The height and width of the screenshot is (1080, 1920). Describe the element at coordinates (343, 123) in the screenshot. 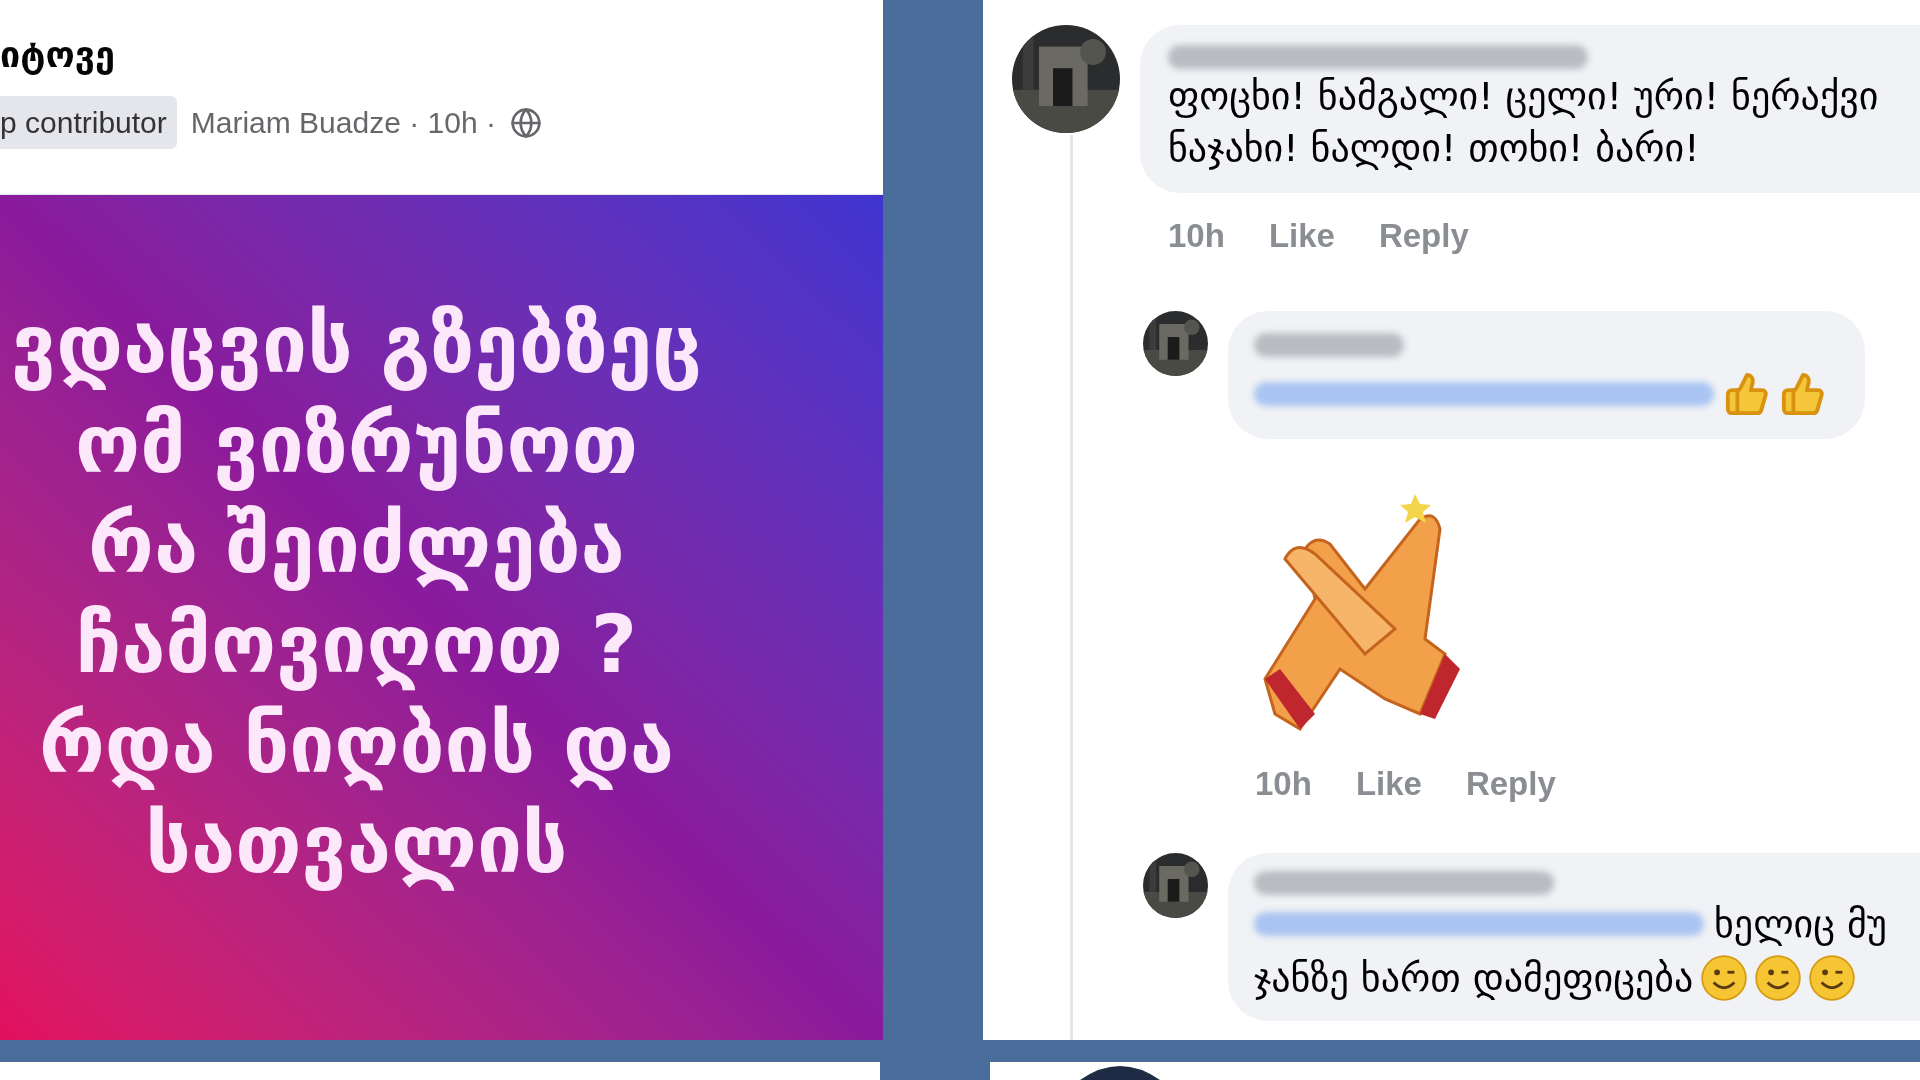

I see `post-meta: Mariam Buadze · 10h ·` at that location.